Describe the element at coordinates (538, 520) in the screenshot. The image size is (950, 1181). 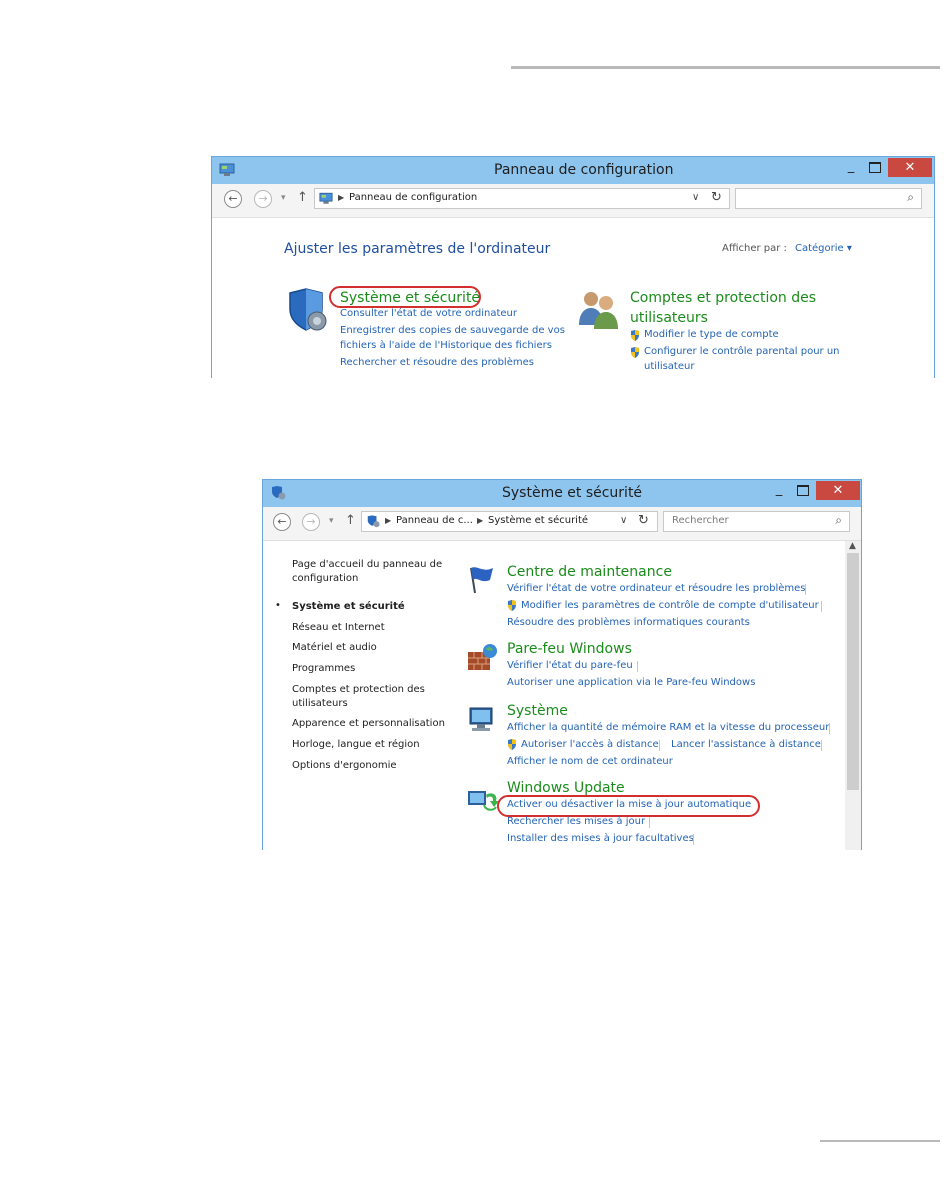
I see `breadcrumb-system-security: Système et sécurité` at that location.